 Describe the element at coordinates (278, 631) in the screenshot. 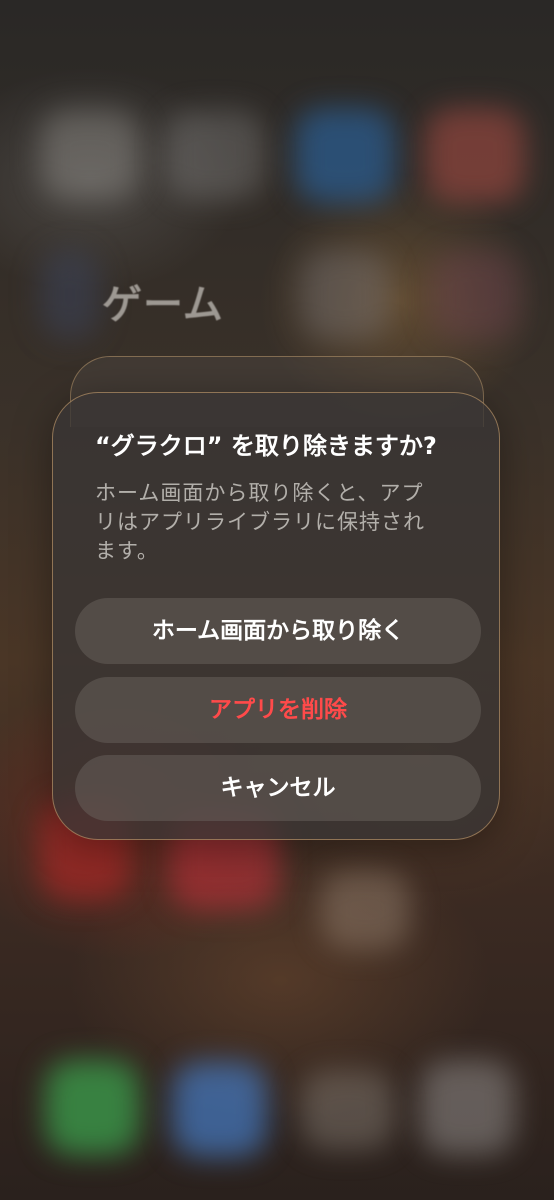

I see `remove-from-home-screen-button: ホーム画面から取り除く` at that location.